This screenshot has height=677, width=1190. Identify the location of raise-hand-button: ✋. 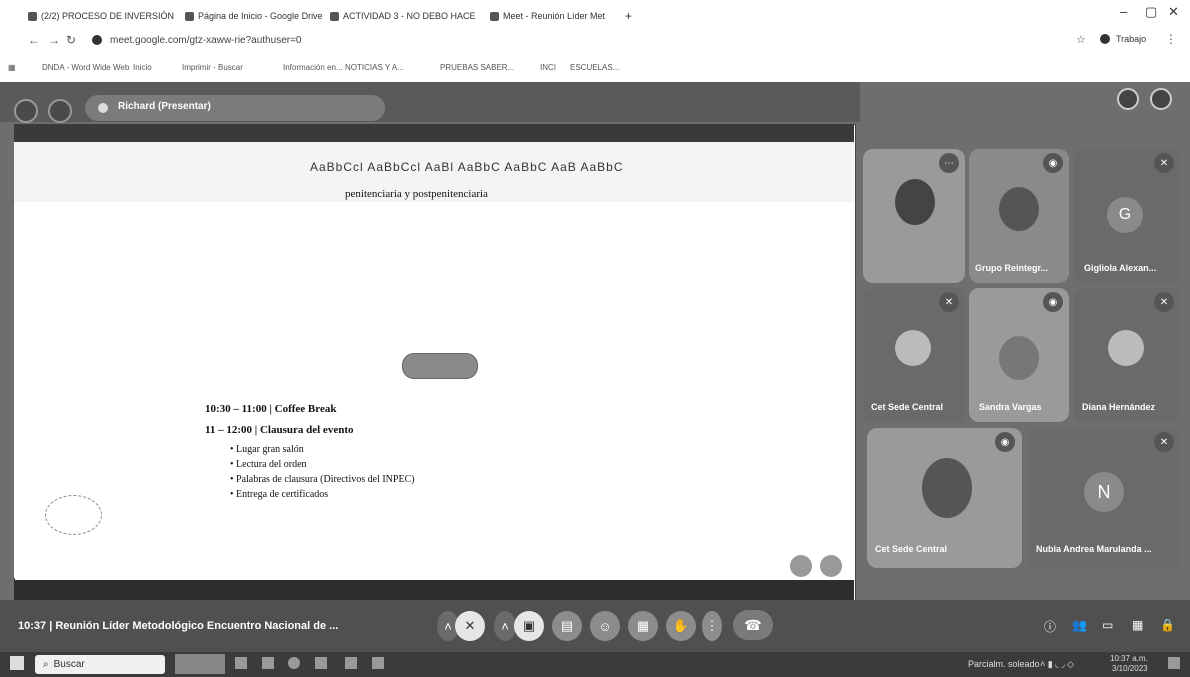
(681, 626).